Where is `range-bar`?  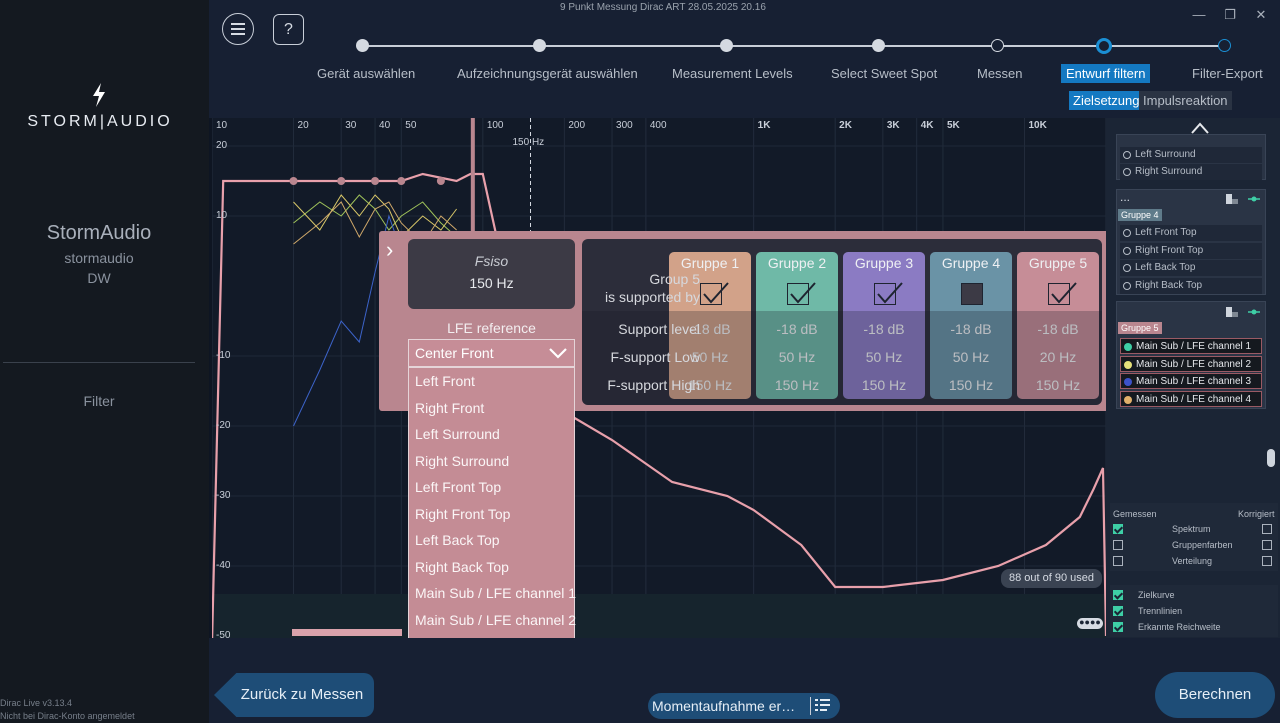
range-bar is located at coordinates (347, 632).